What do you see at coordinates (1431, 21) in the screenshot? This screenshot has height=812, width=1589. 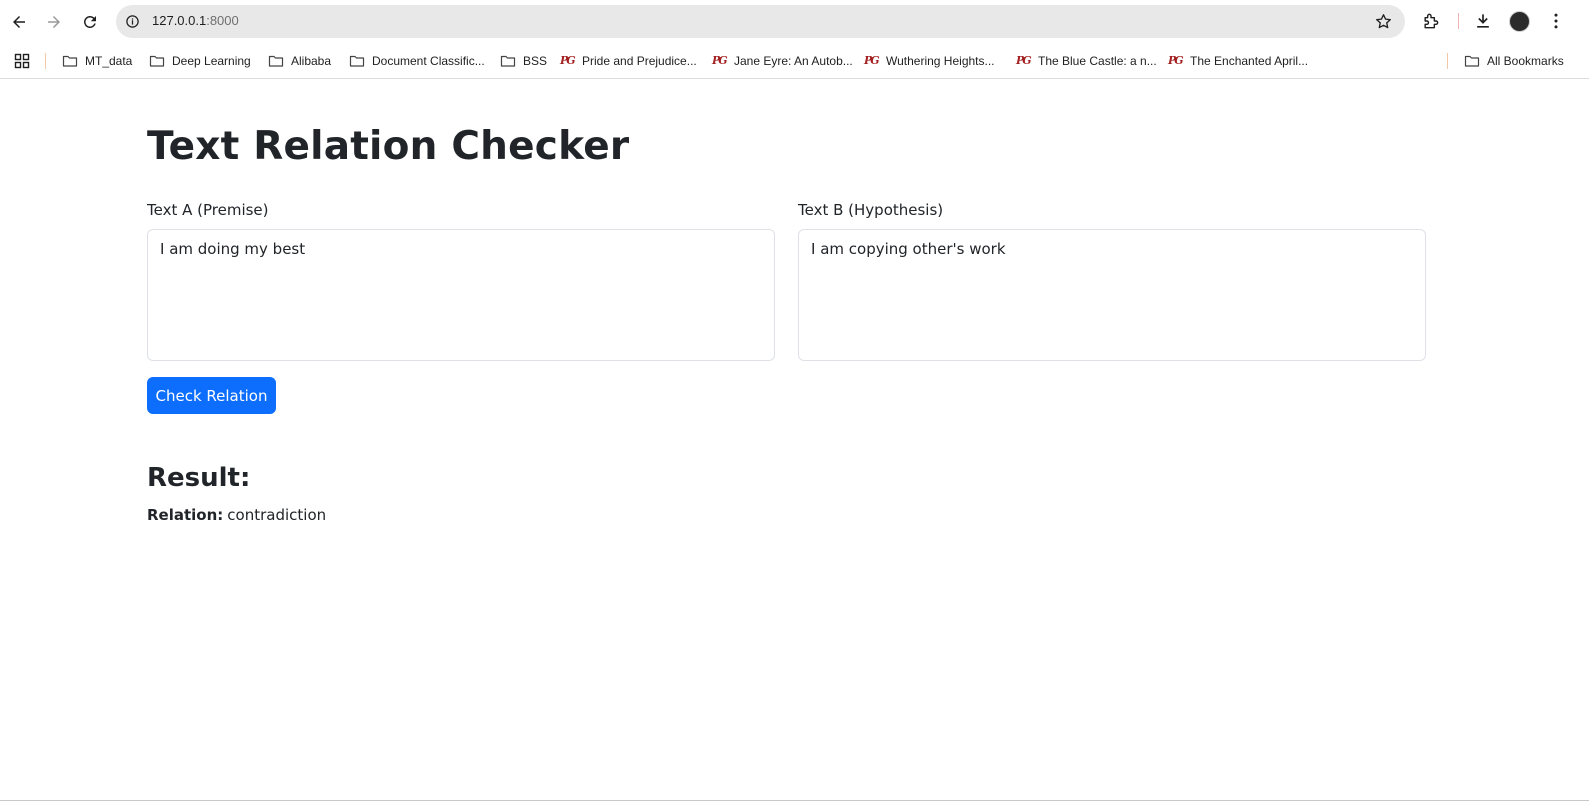 I see `puzzle-icon` at bounding box center [1431, 21].